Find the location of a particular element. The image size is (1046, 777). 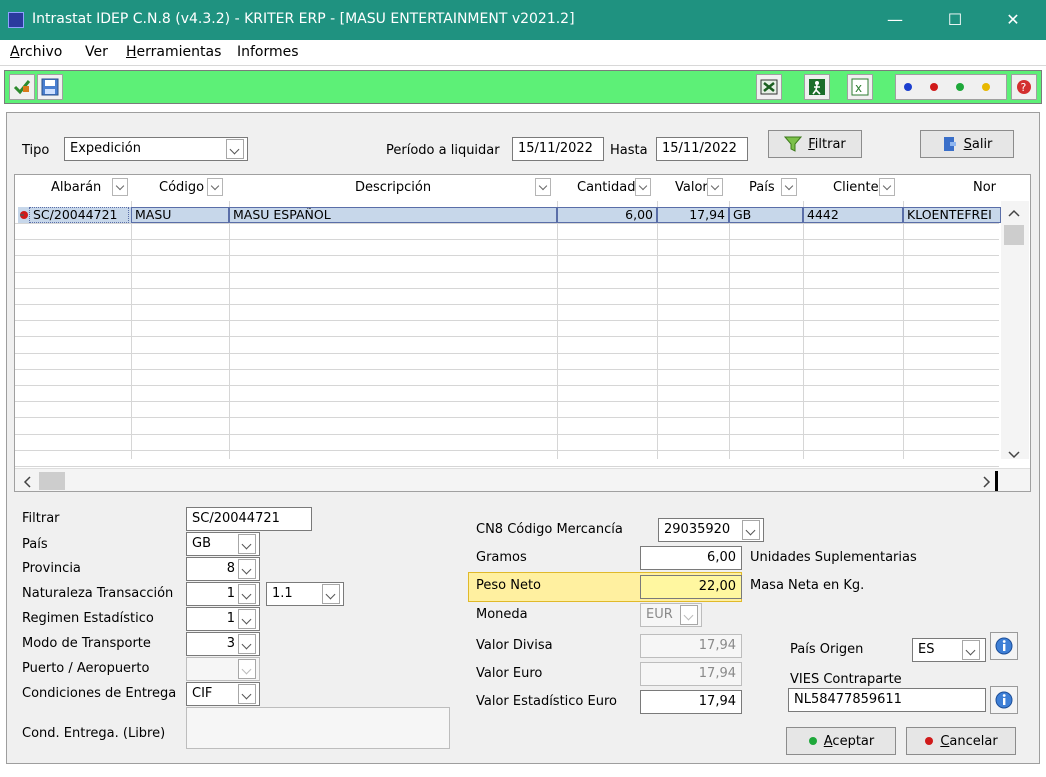

cell-codigo: MASU is located at coordinates (181, 215).